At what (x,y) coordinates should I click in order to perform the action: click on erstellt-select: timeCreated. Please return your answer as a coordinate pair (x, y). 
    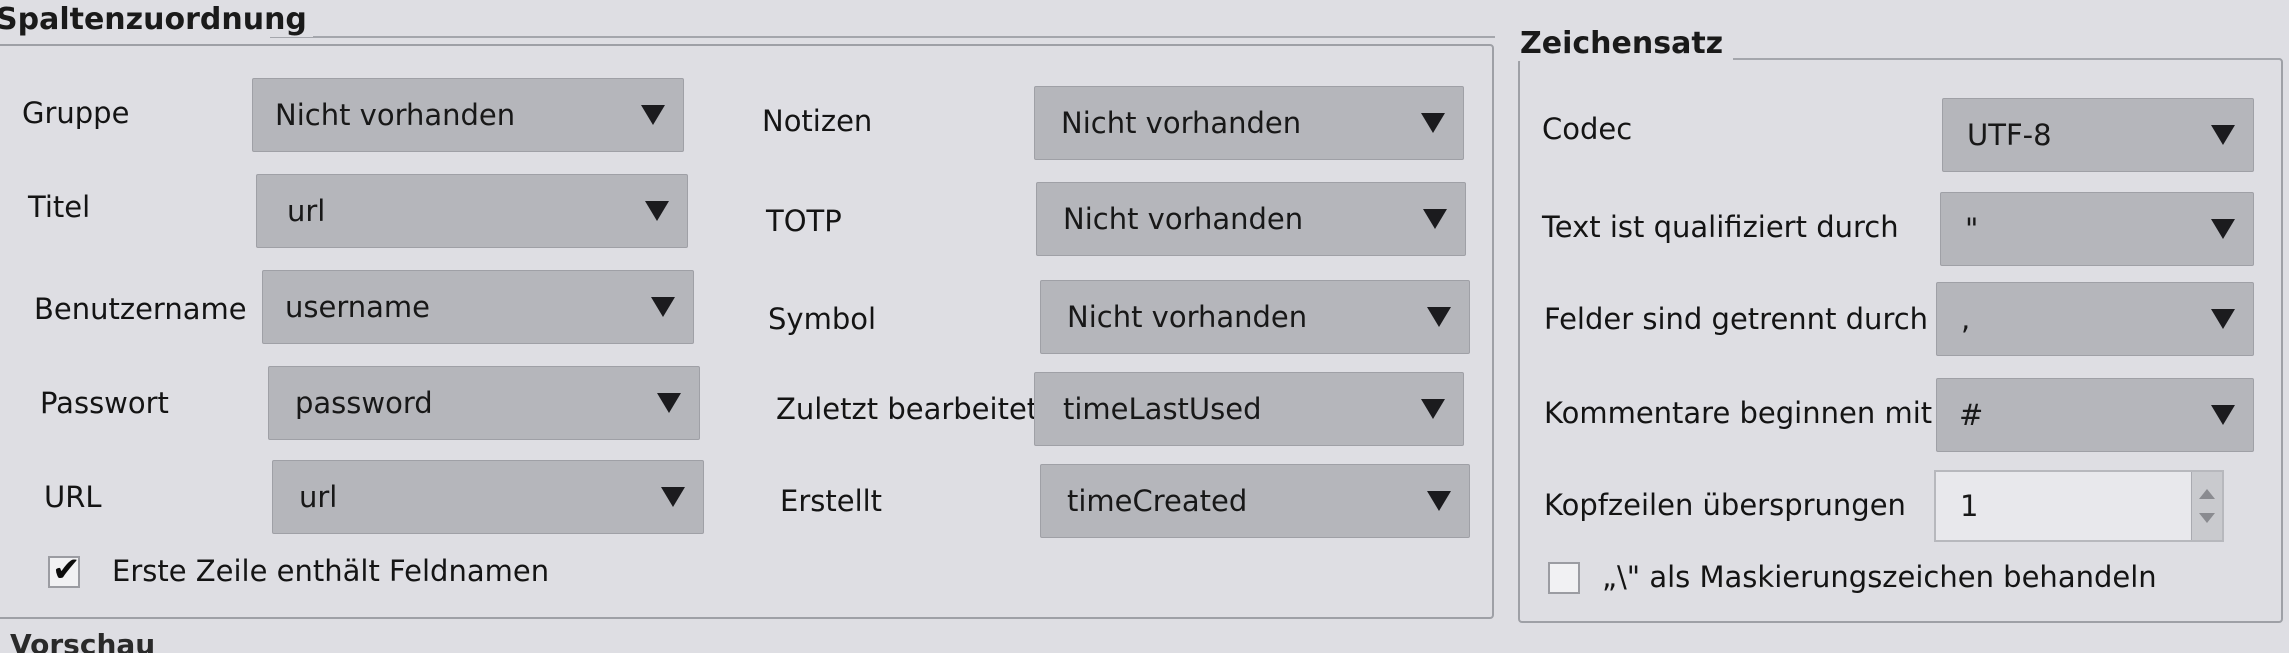
    Looking at the image, I should click on (1255, 501).